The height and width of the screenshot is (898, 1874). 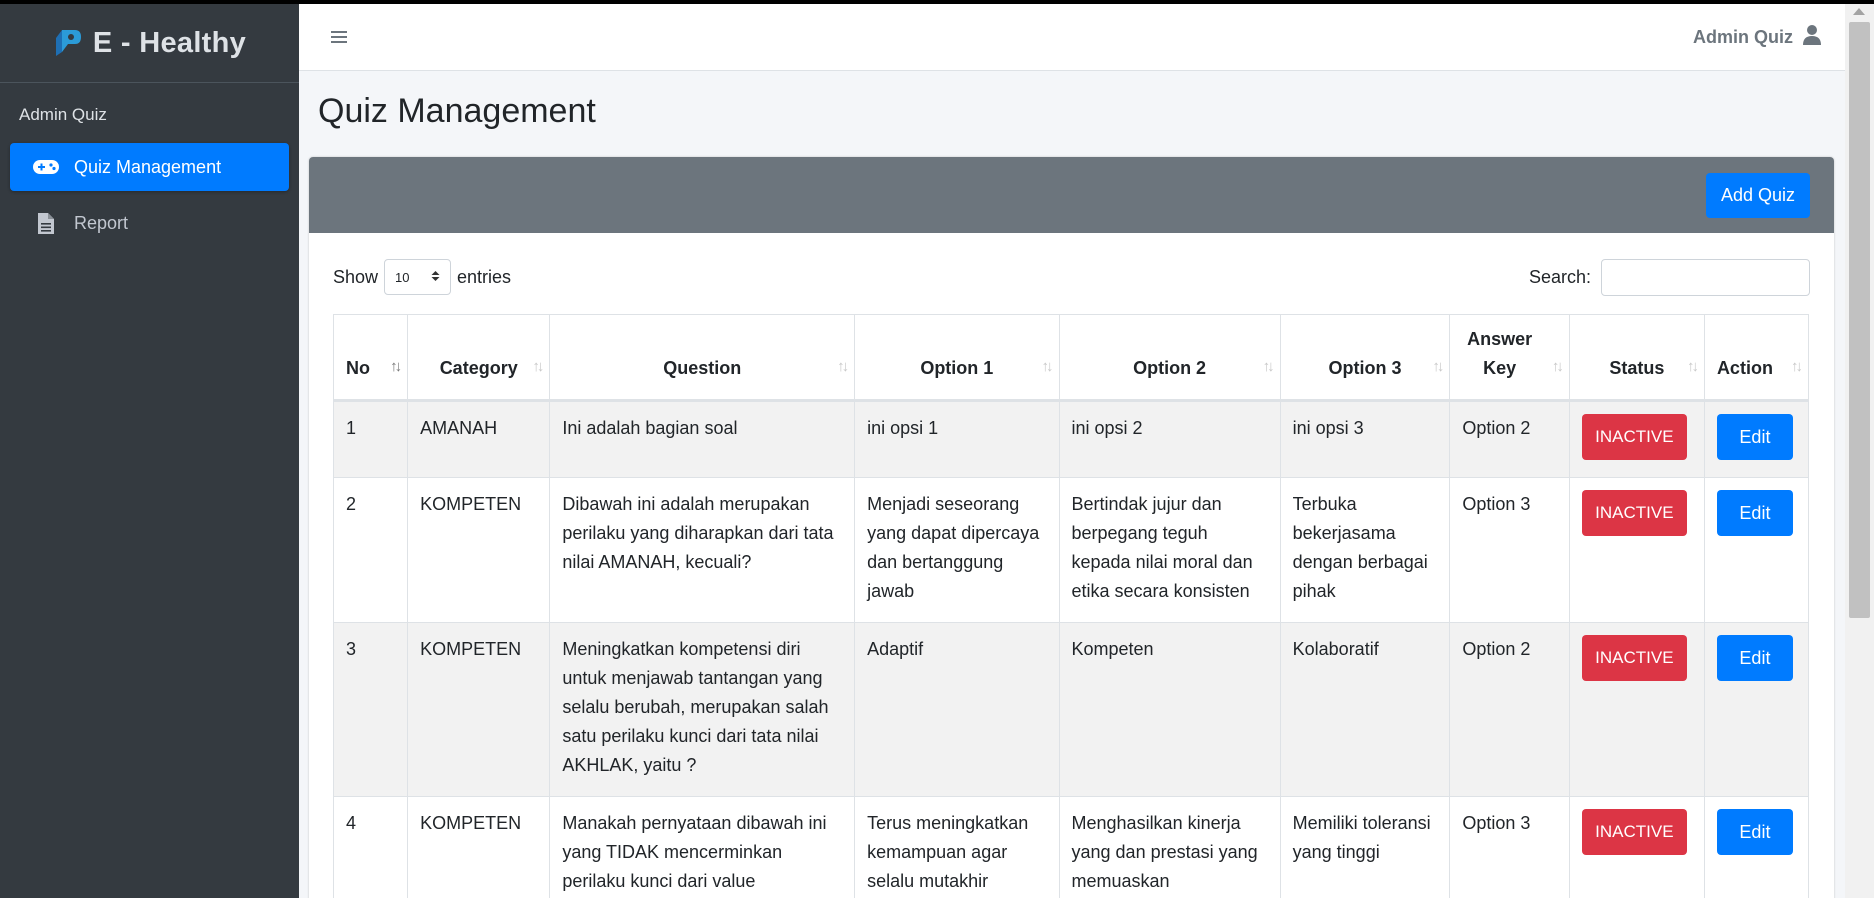 What do you see at coordinates (484, 276) in the screenshot?
I see `entries-label: entries` at bounding box center [484, 276].